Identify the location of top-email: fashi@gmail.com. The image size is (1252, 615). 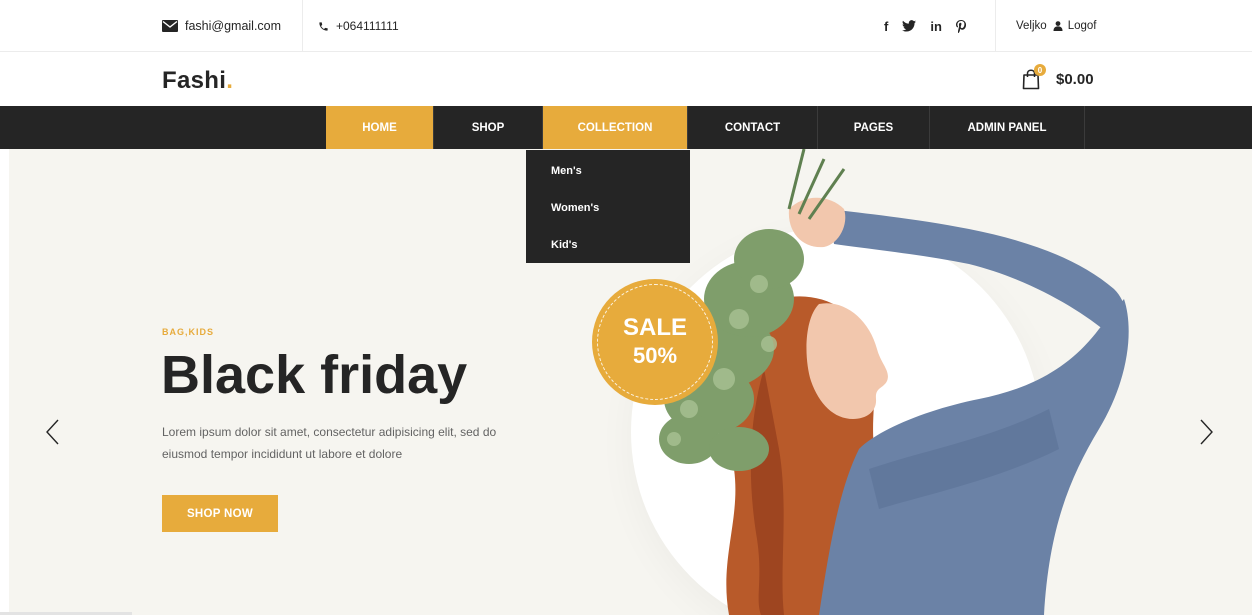
(221, 26).